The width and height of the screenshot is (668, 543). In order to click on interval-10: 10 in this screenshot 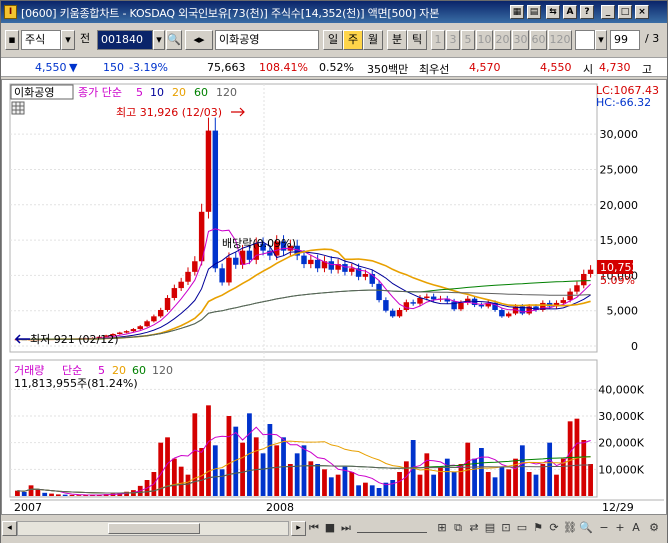, I will do `click(484, 40)`.